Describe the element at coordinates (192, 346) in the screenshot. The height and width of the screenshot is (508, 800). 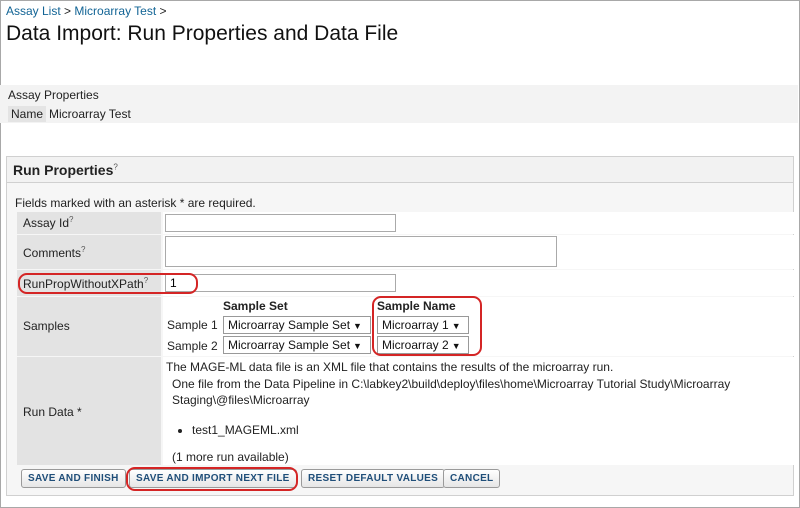
I see `sample-2-label: Sample 2` at that location.